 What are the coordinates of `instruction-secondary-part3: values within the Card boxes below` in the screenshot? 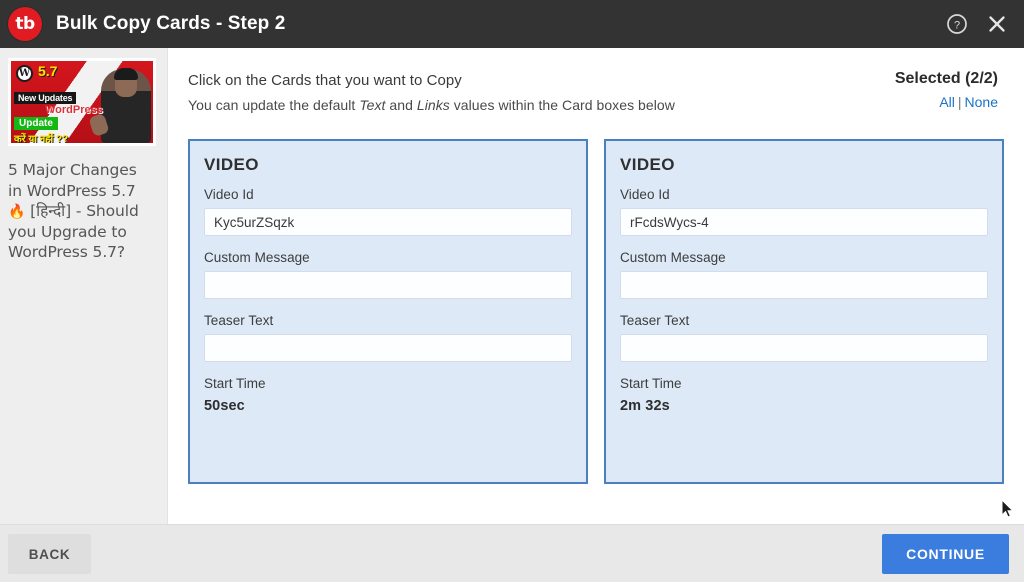 It's located at (562, 105).